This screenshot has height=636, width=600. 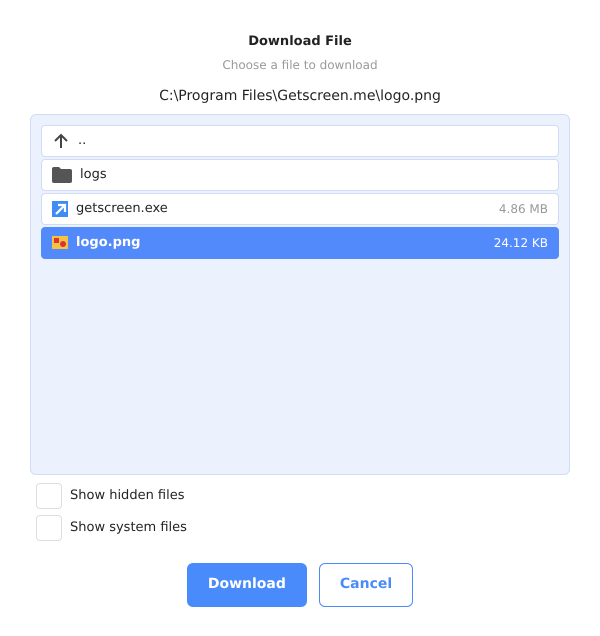 I want to click on dialog-subtitle: Choose a file to download, so click(x=300, y=65).